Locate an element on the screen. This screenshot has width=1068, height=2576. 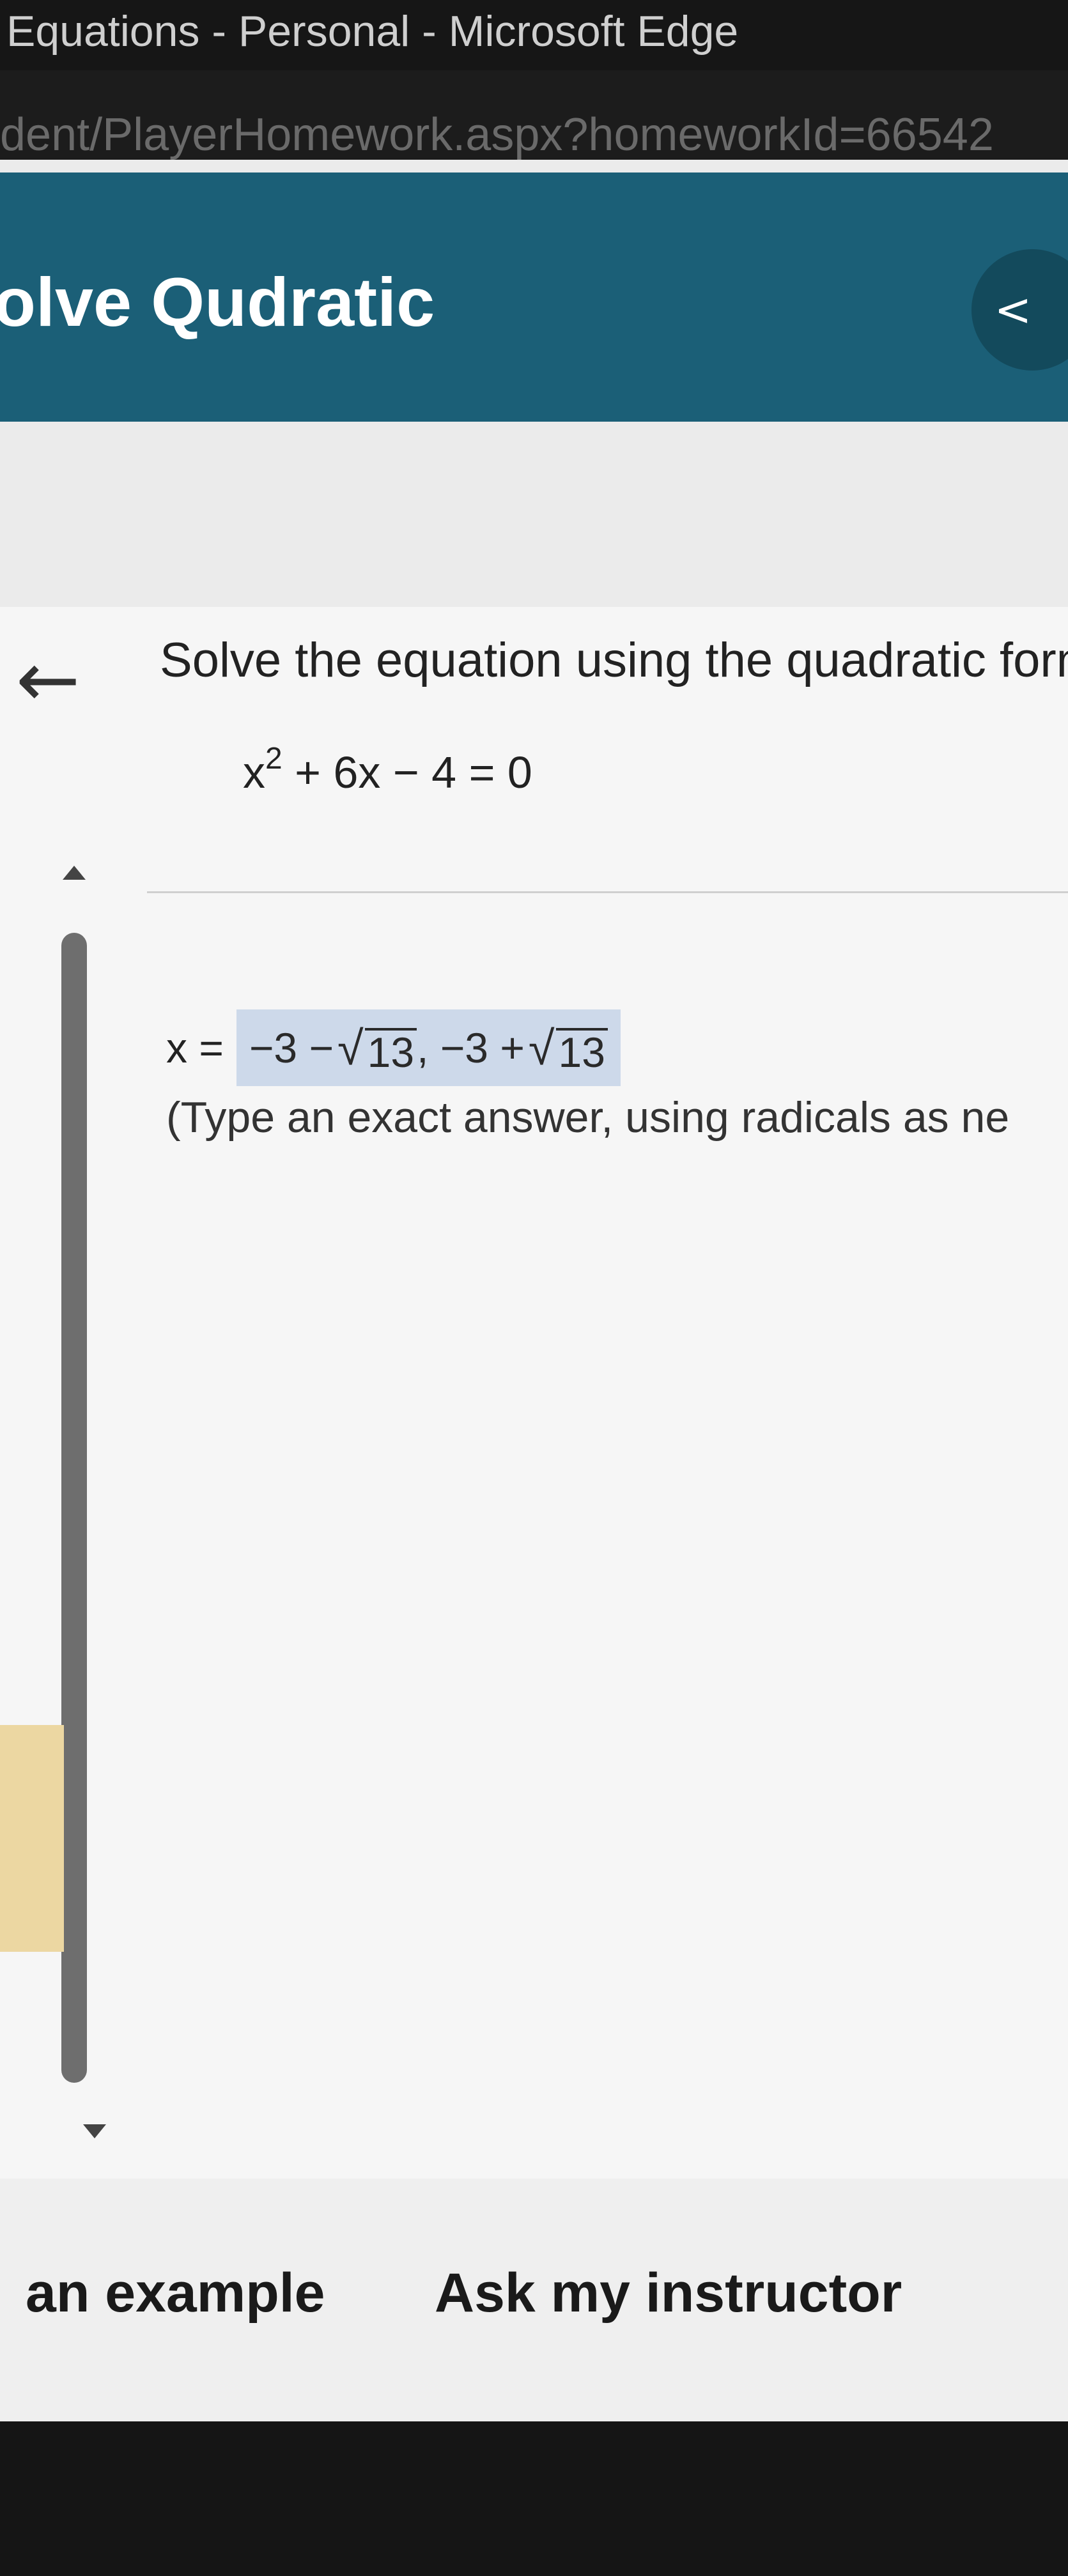
back-arrow-icon: ← is located at coordinates (48, 680).